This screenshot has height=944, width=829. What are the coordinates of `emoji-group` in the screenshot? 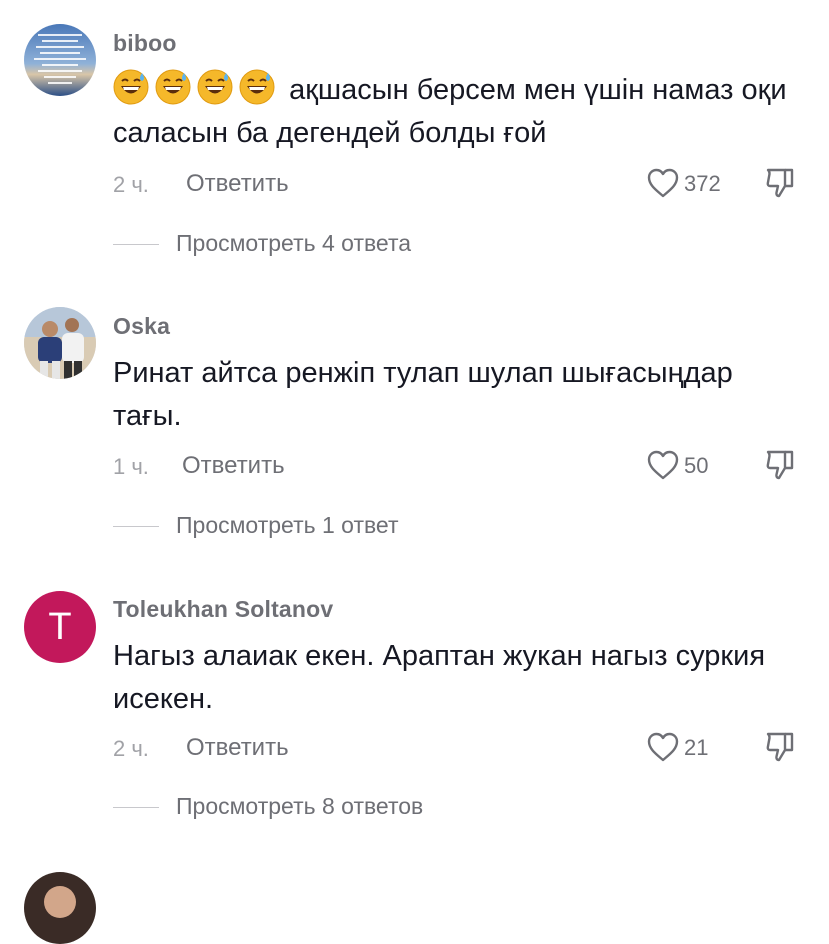 It's located at (201, 87).